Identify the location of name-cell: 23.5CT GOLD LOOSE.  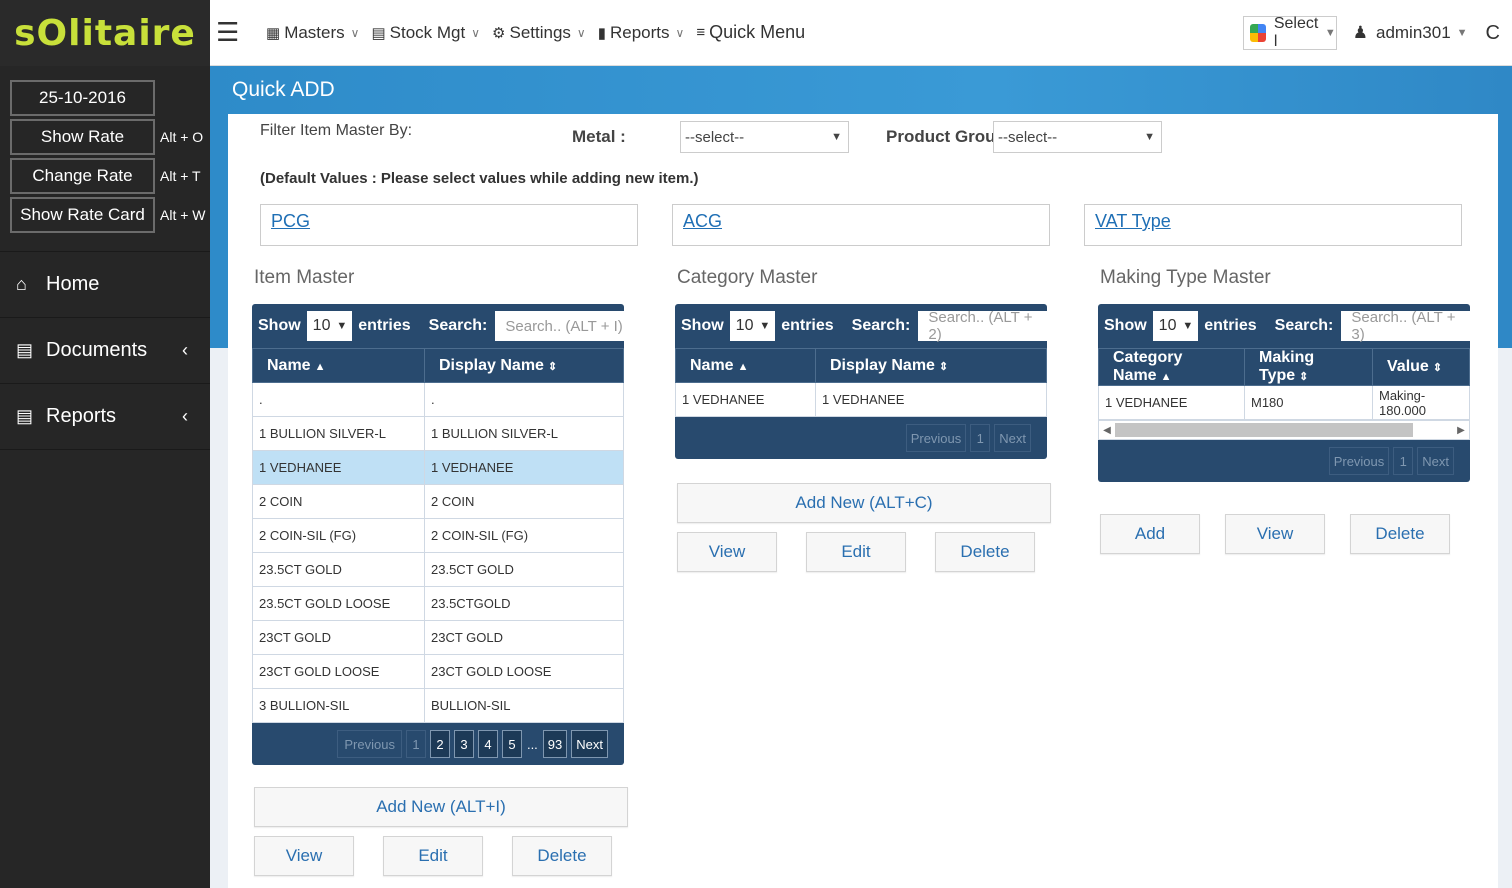
(338, 603).